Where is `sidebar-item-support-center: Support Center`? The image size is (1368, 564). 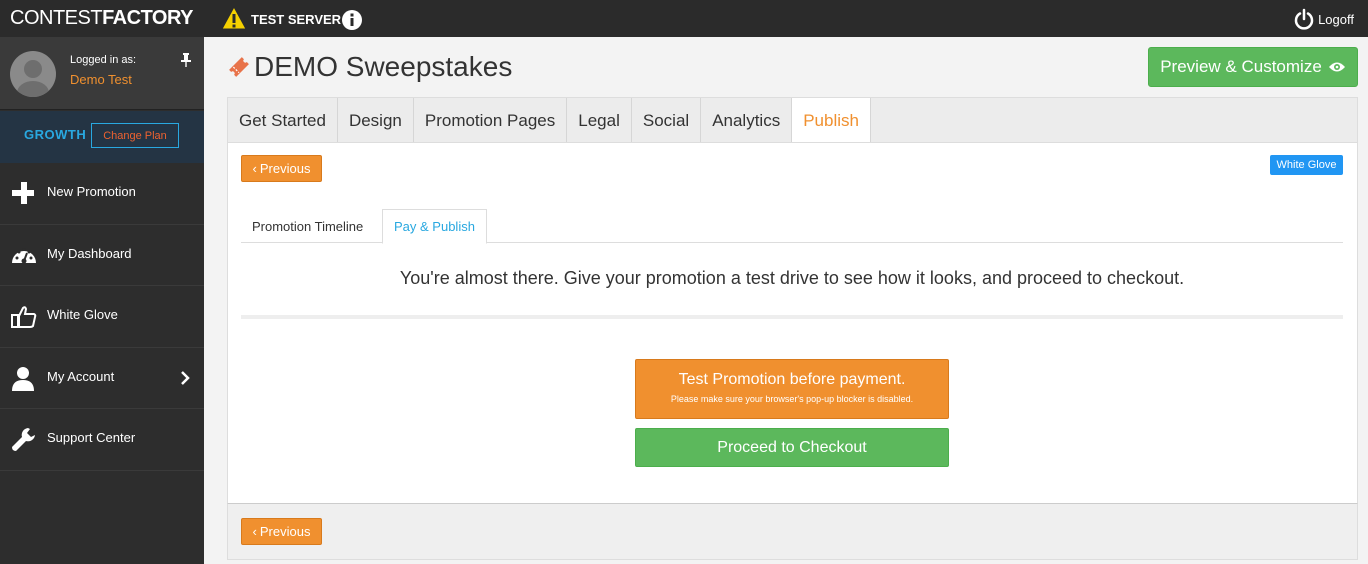
sidebar-item-support-center: Support Center is located at coordinates (102, 440).